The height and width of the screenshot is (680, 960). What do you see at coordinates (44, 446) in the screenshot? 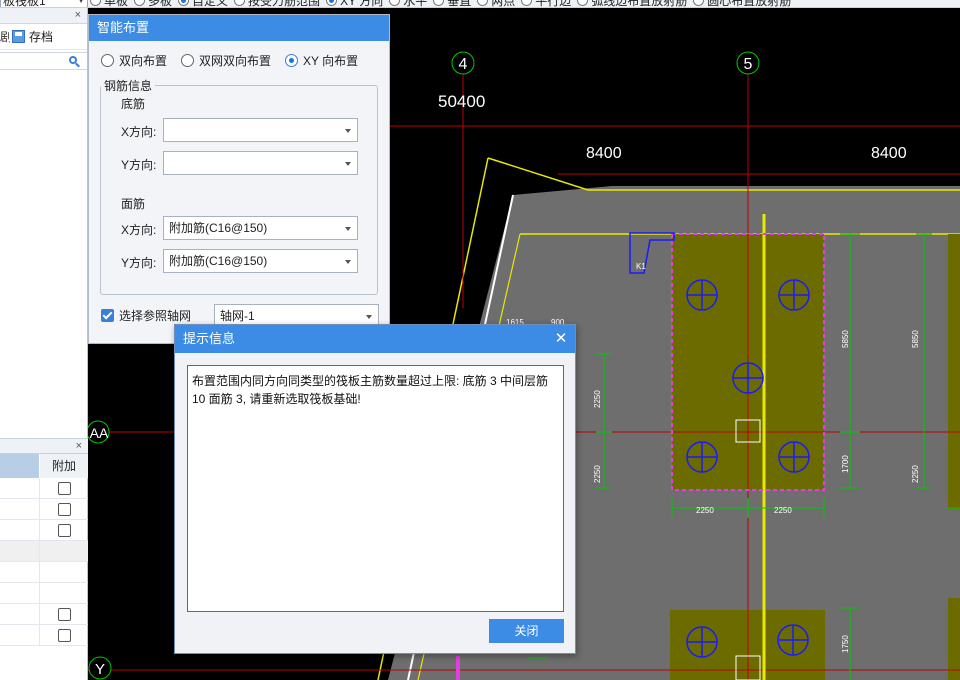
I see `properties-header: ×` at bounding box center [44, 446].